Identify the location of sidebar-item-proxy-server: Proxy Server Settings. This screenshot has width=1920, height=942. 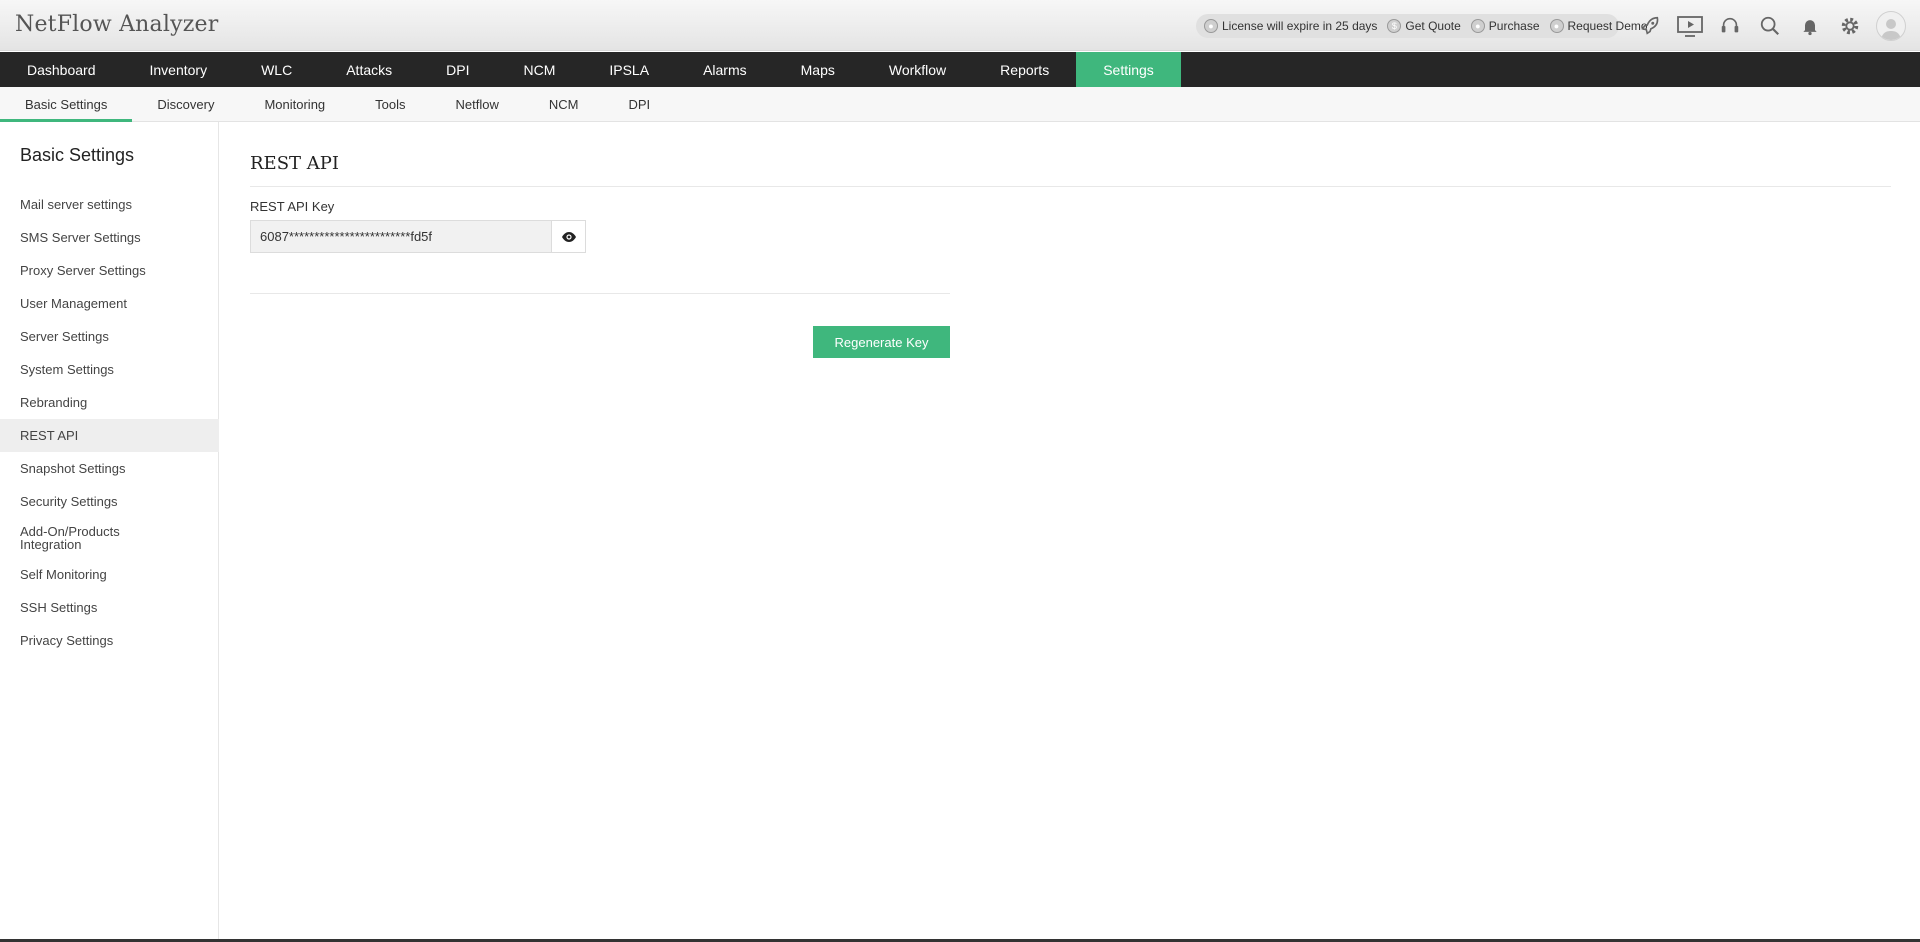
(109, 270).